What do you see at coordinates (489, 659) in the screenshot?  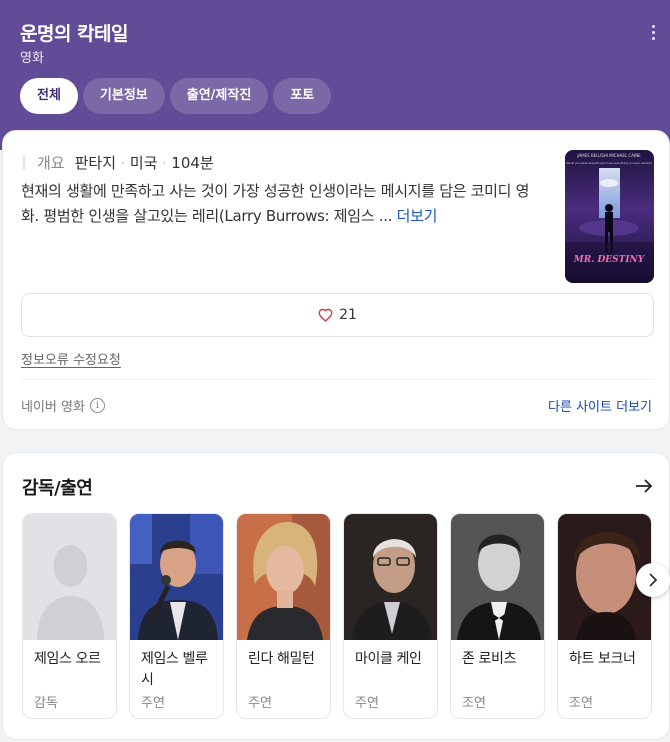 I see `person-name: 존 로비츠` at bounding box center [489, 659].